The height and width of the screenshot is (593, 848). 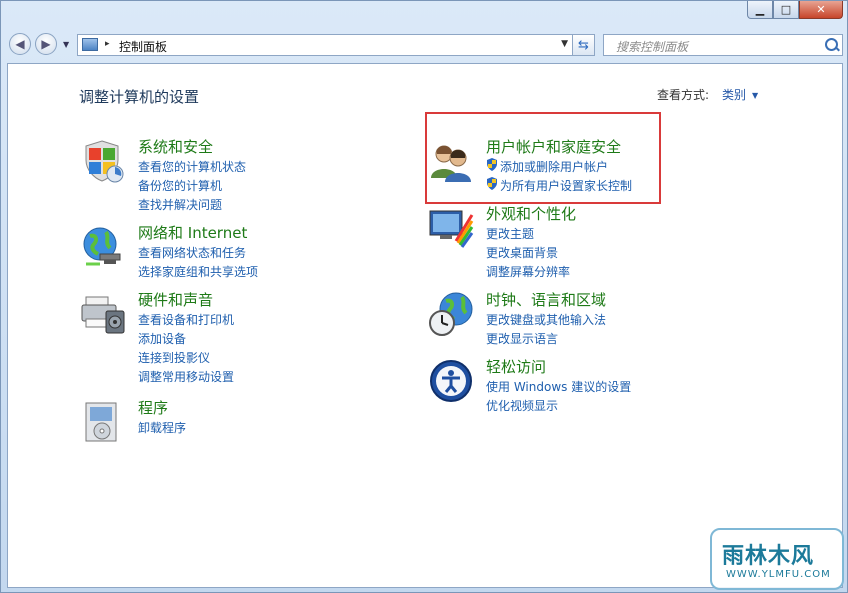 I want to click on search-box: 搜索控制面板, so click(x=723, y=45).